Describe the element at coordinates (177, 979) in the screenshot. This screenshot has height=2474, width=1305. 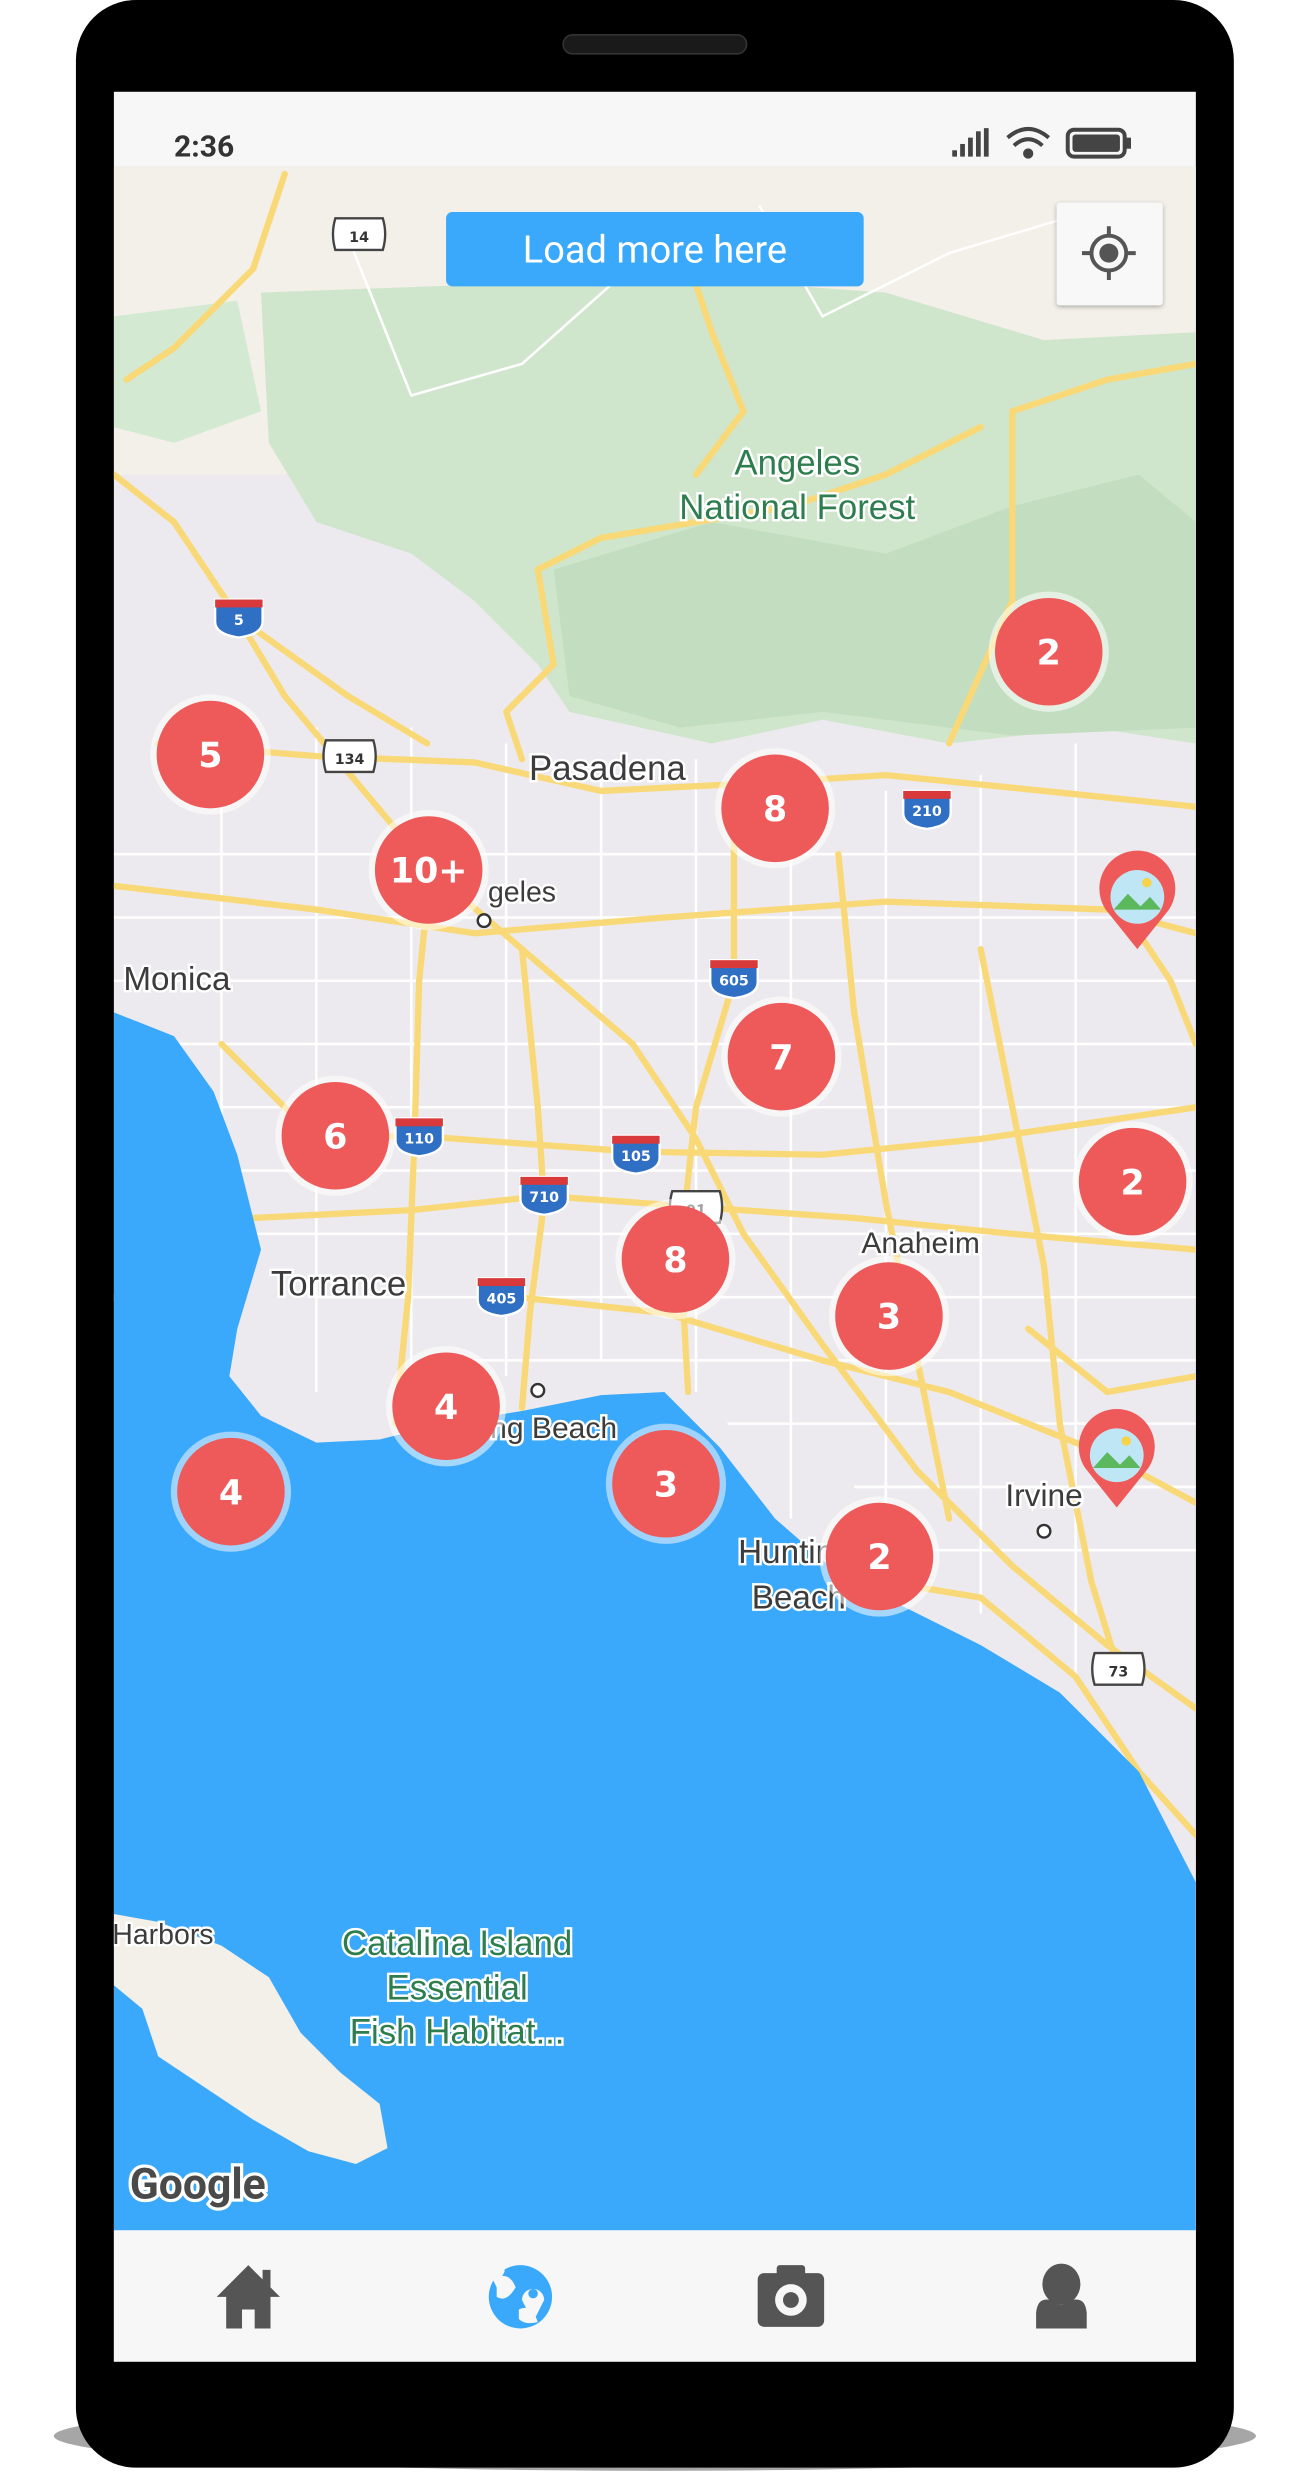
I see `label-santa-monica: Monica` at that location.